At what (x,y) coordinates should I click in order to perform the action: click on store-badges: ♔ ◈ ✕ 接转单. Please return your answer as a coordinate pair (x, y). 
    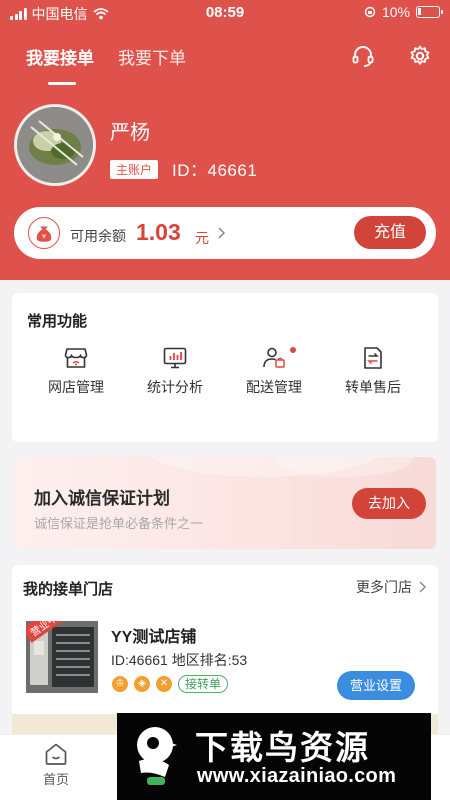
    Looking at the image, I should click on (170, 684).